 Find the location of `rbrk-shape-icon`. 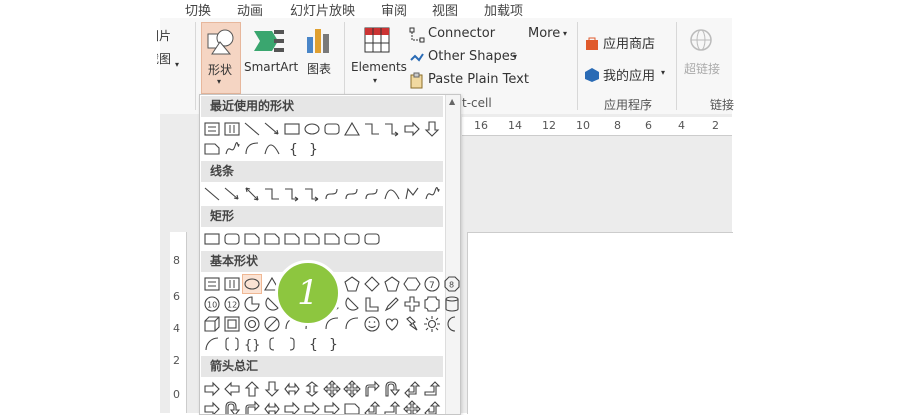

rbrk-shape-icon is located at coordinates (292, 344).